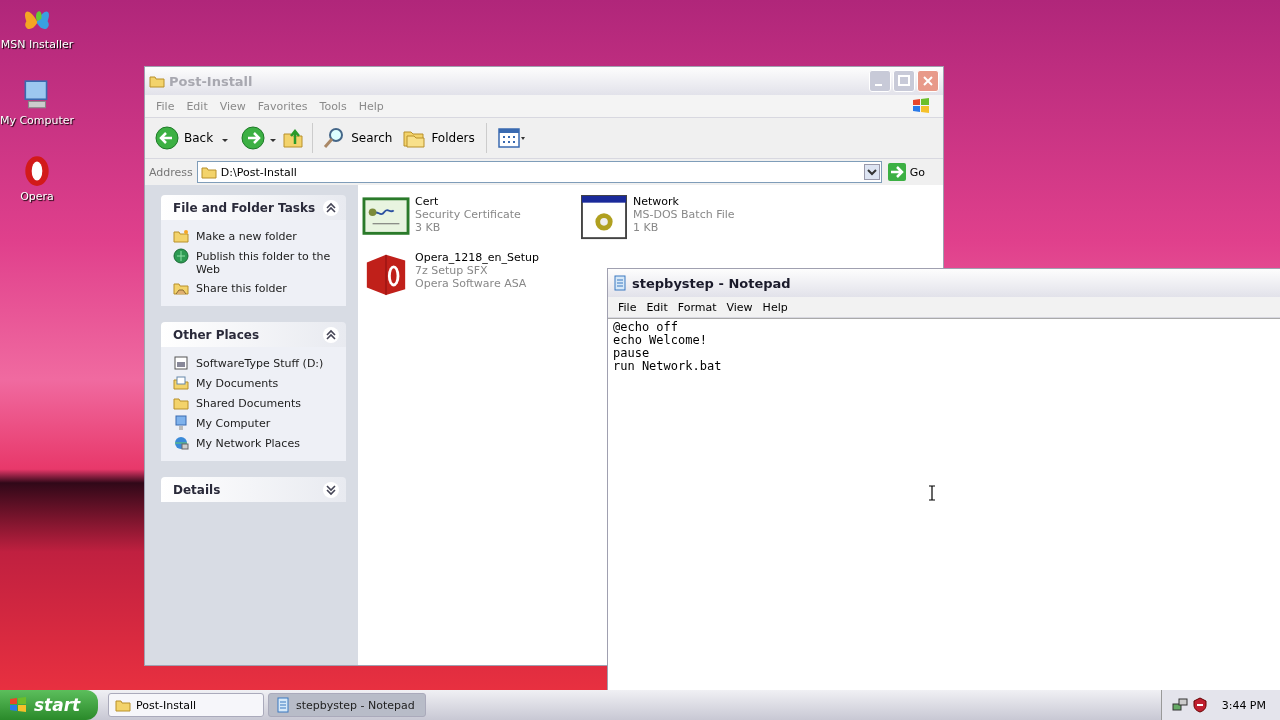  I want to click on menu-item: Edit, so click(658, 307).